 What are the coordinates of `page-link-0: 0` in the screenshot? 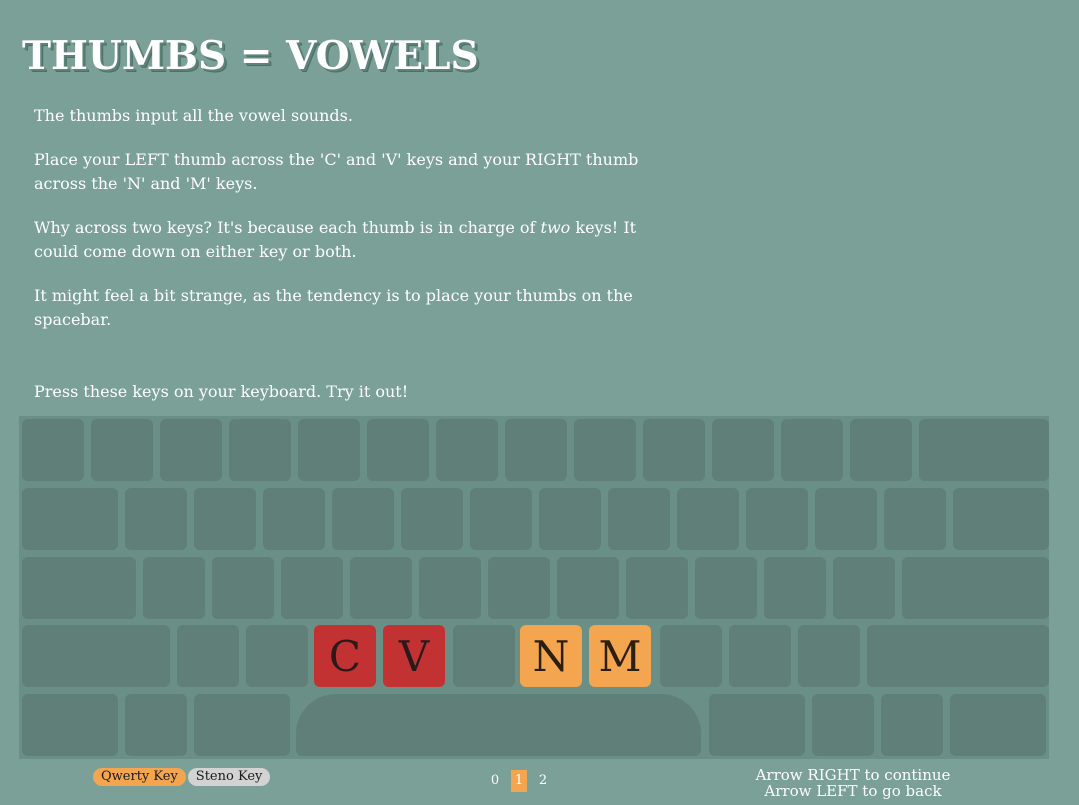 It's located at (495, 781).